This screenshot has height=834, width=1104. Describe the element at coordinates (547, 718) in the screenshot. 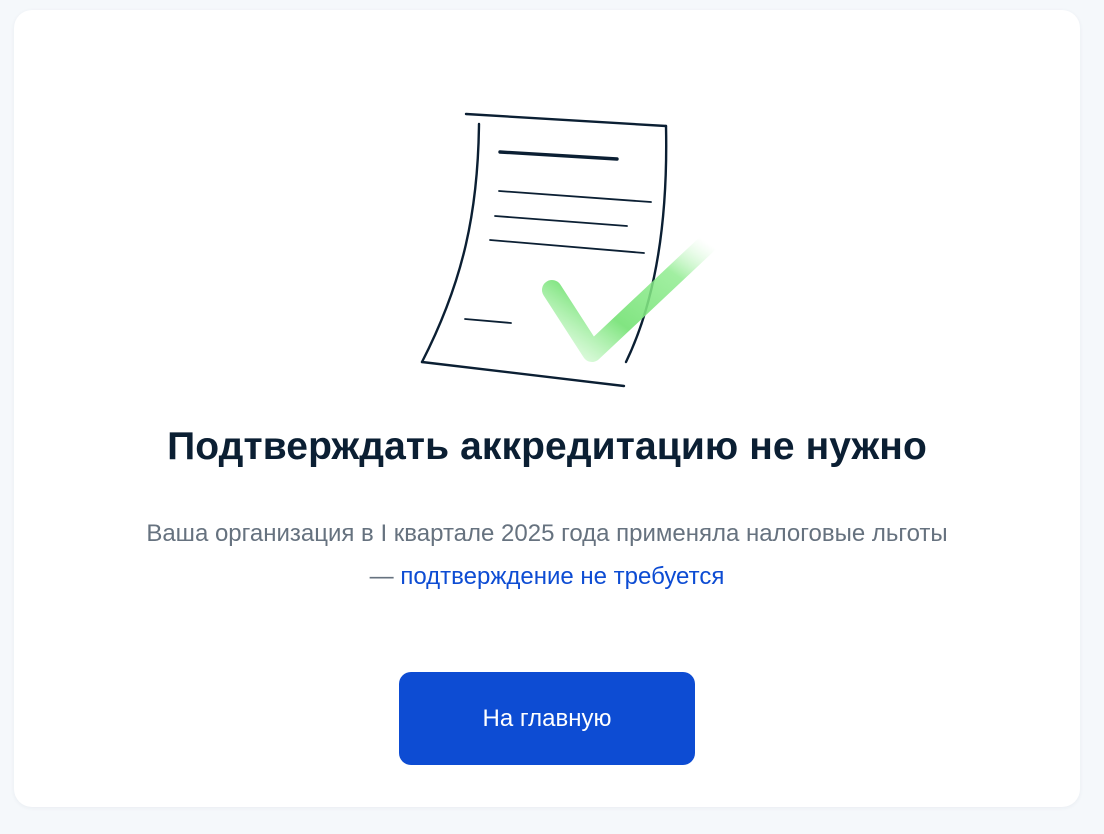

I see `to-main-button: На главную` at that location.